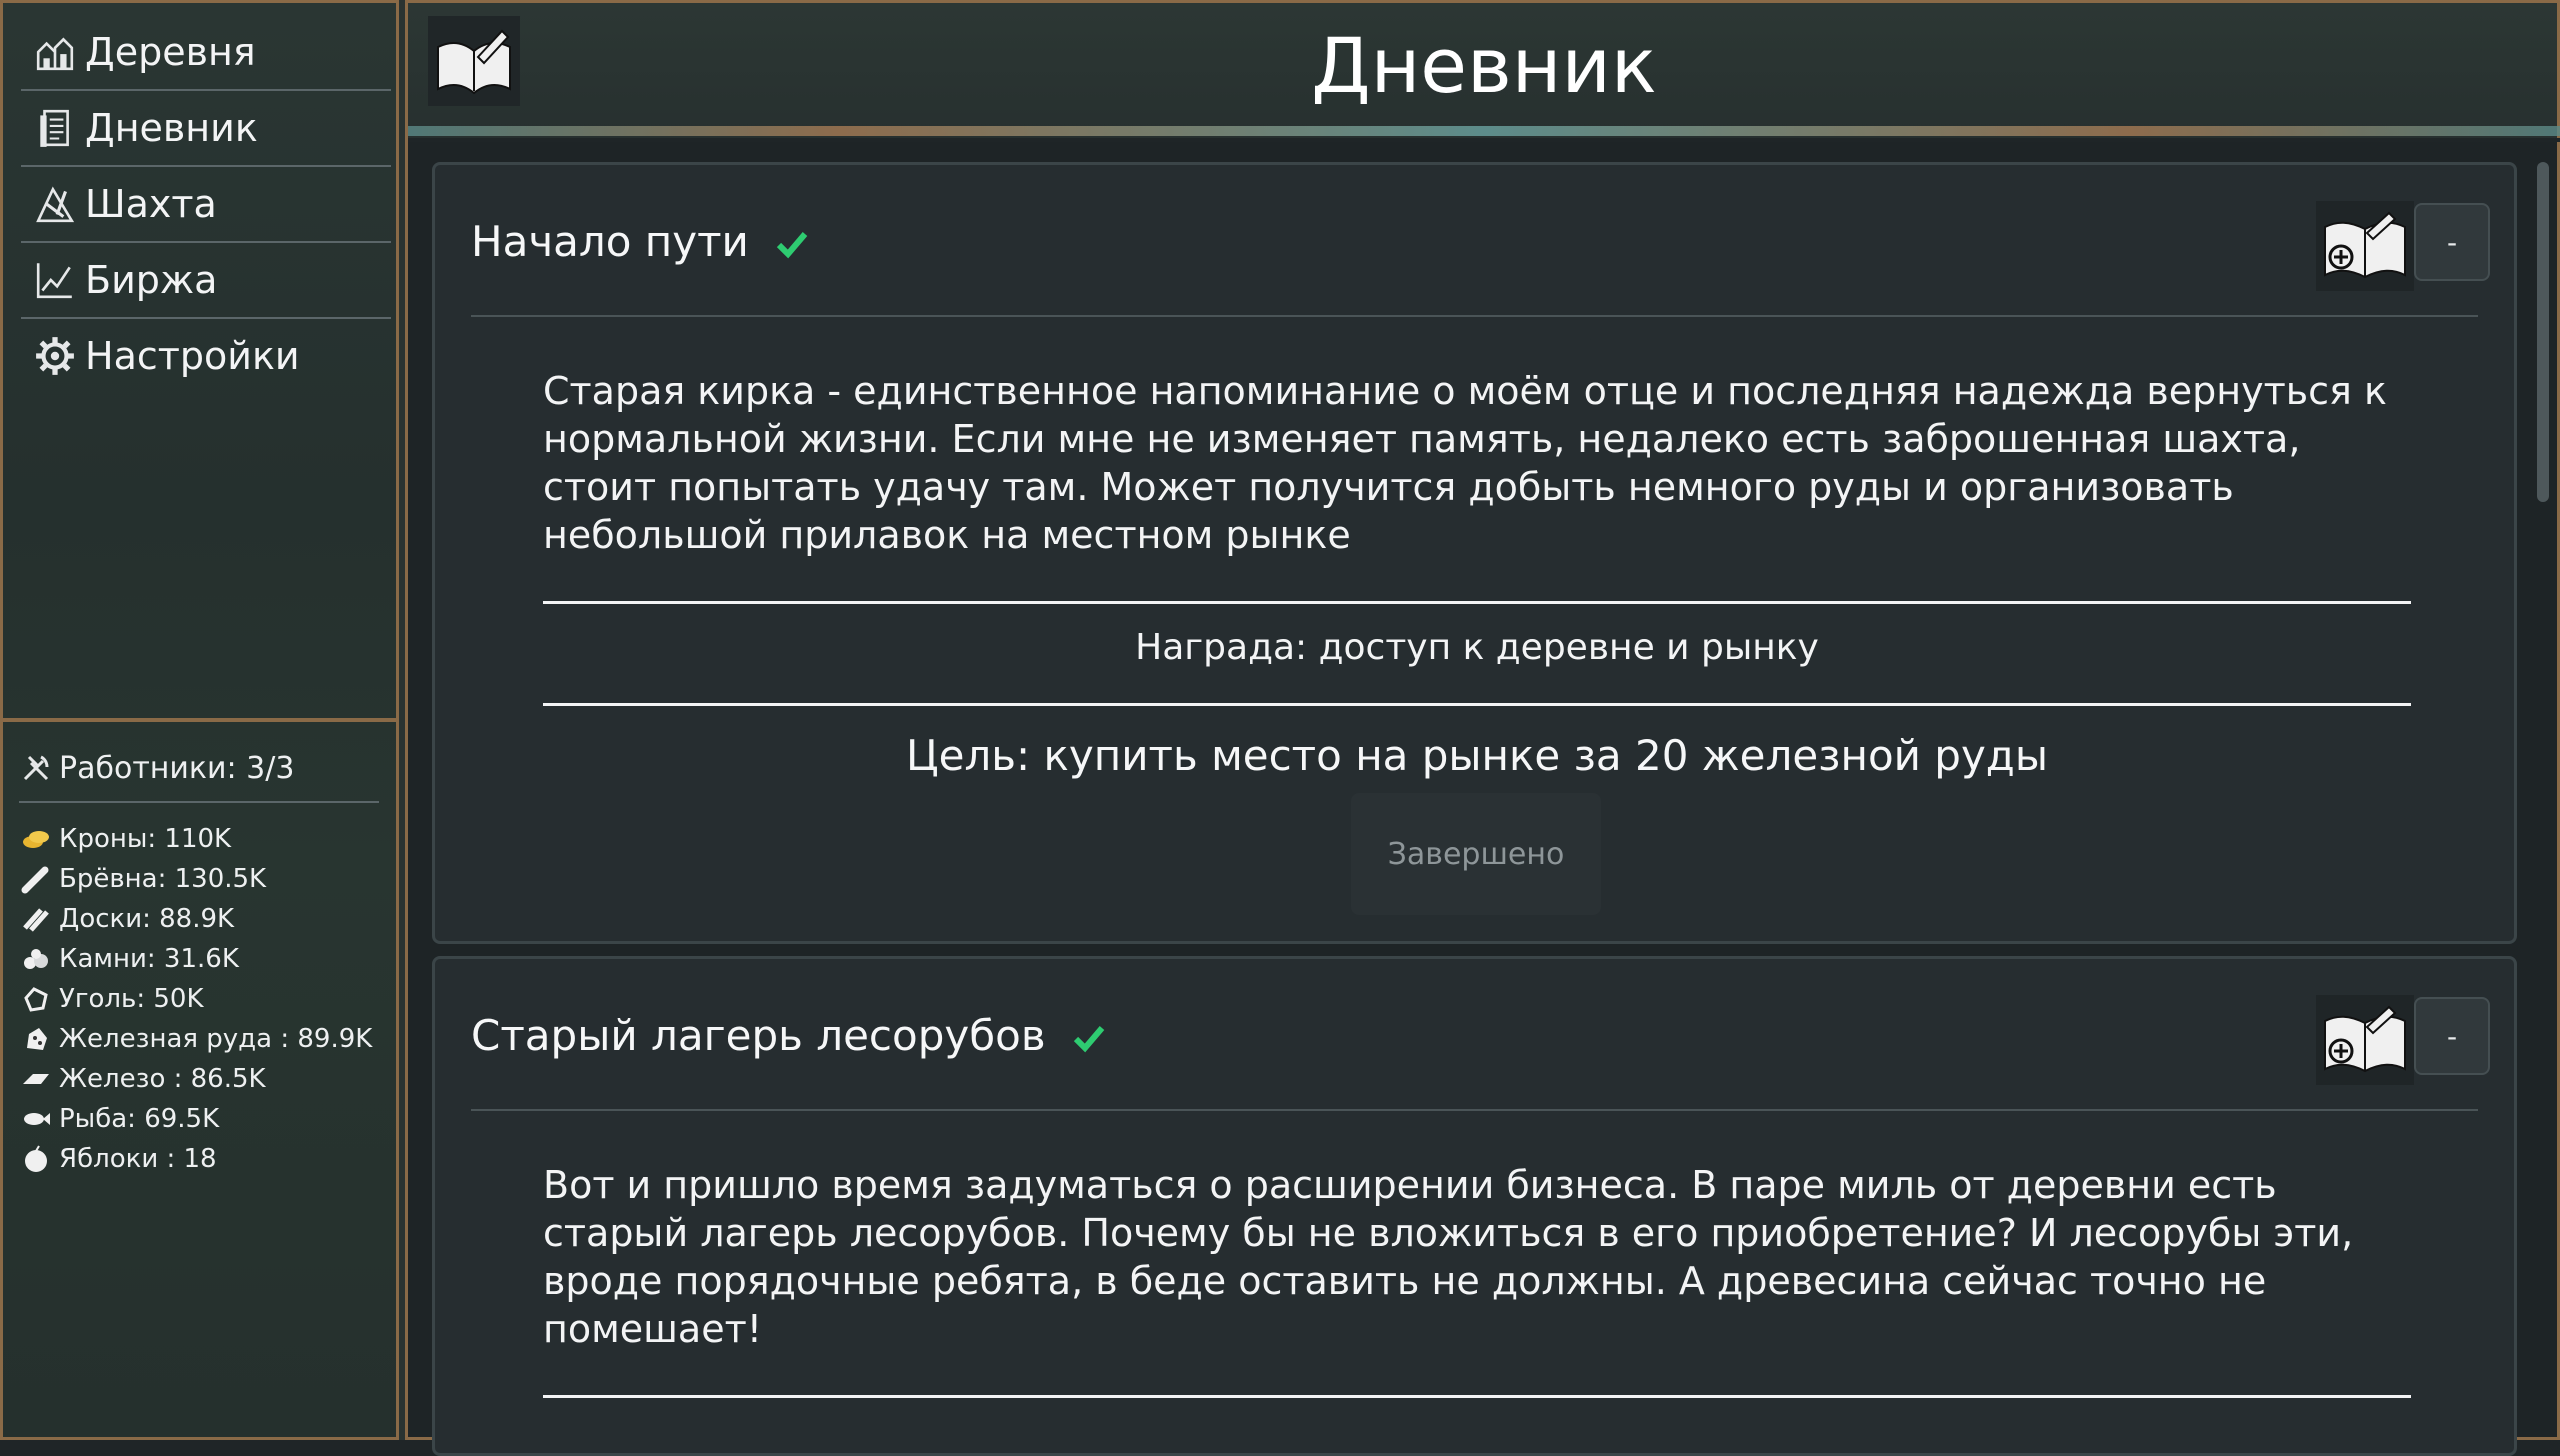 The height and width of the screenshot is (1456, 2560). I want to click on sidebar-item-exchange: Биржа, so click(206, 281).